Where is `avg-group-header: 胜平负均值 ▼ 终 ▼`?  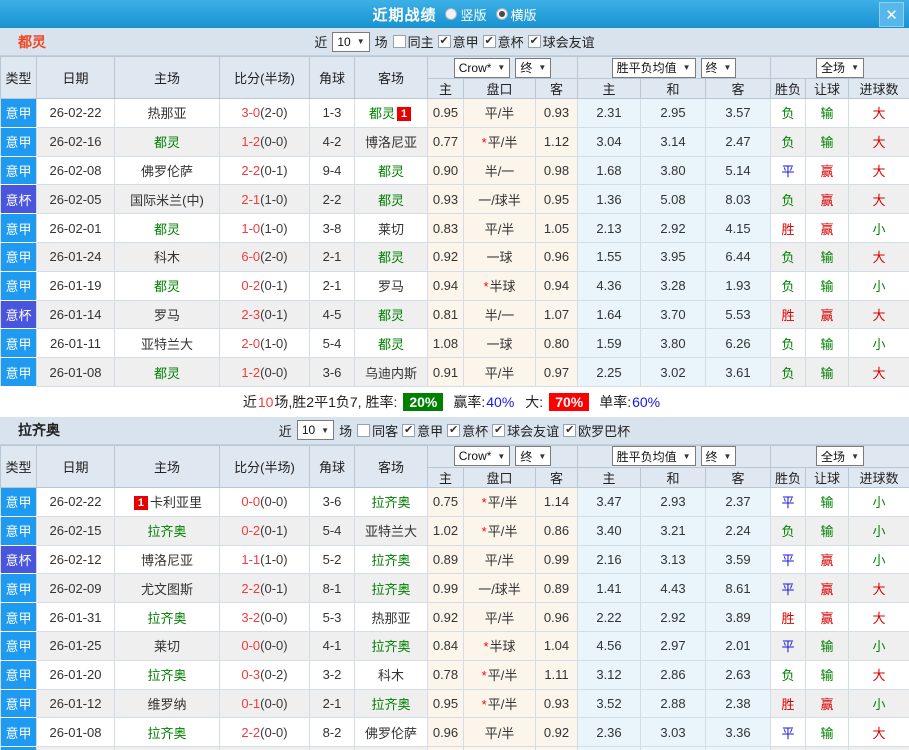
avg-group-header: 胜平负均值 ▼ 终 ▼ is located at coordinates (674, 67).